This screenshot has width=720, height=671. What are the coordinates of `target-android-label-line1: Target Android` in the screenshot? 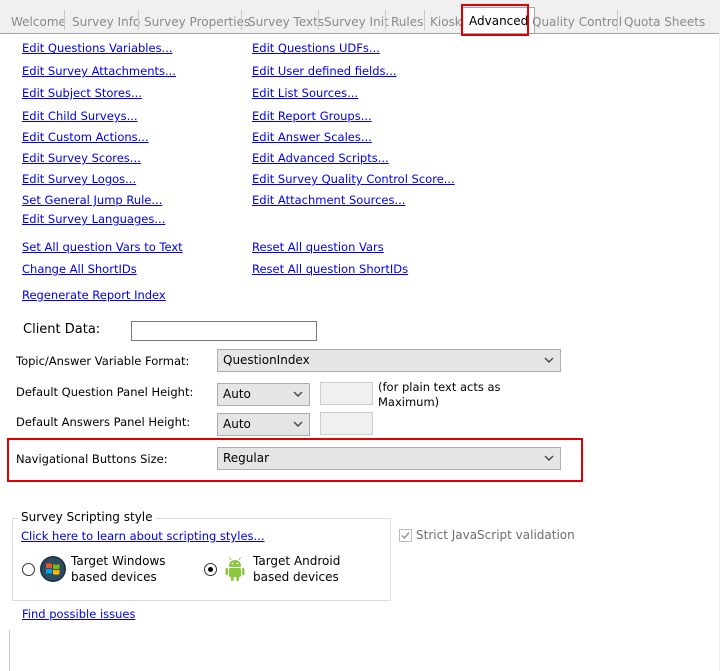 It's located at (297, 561).